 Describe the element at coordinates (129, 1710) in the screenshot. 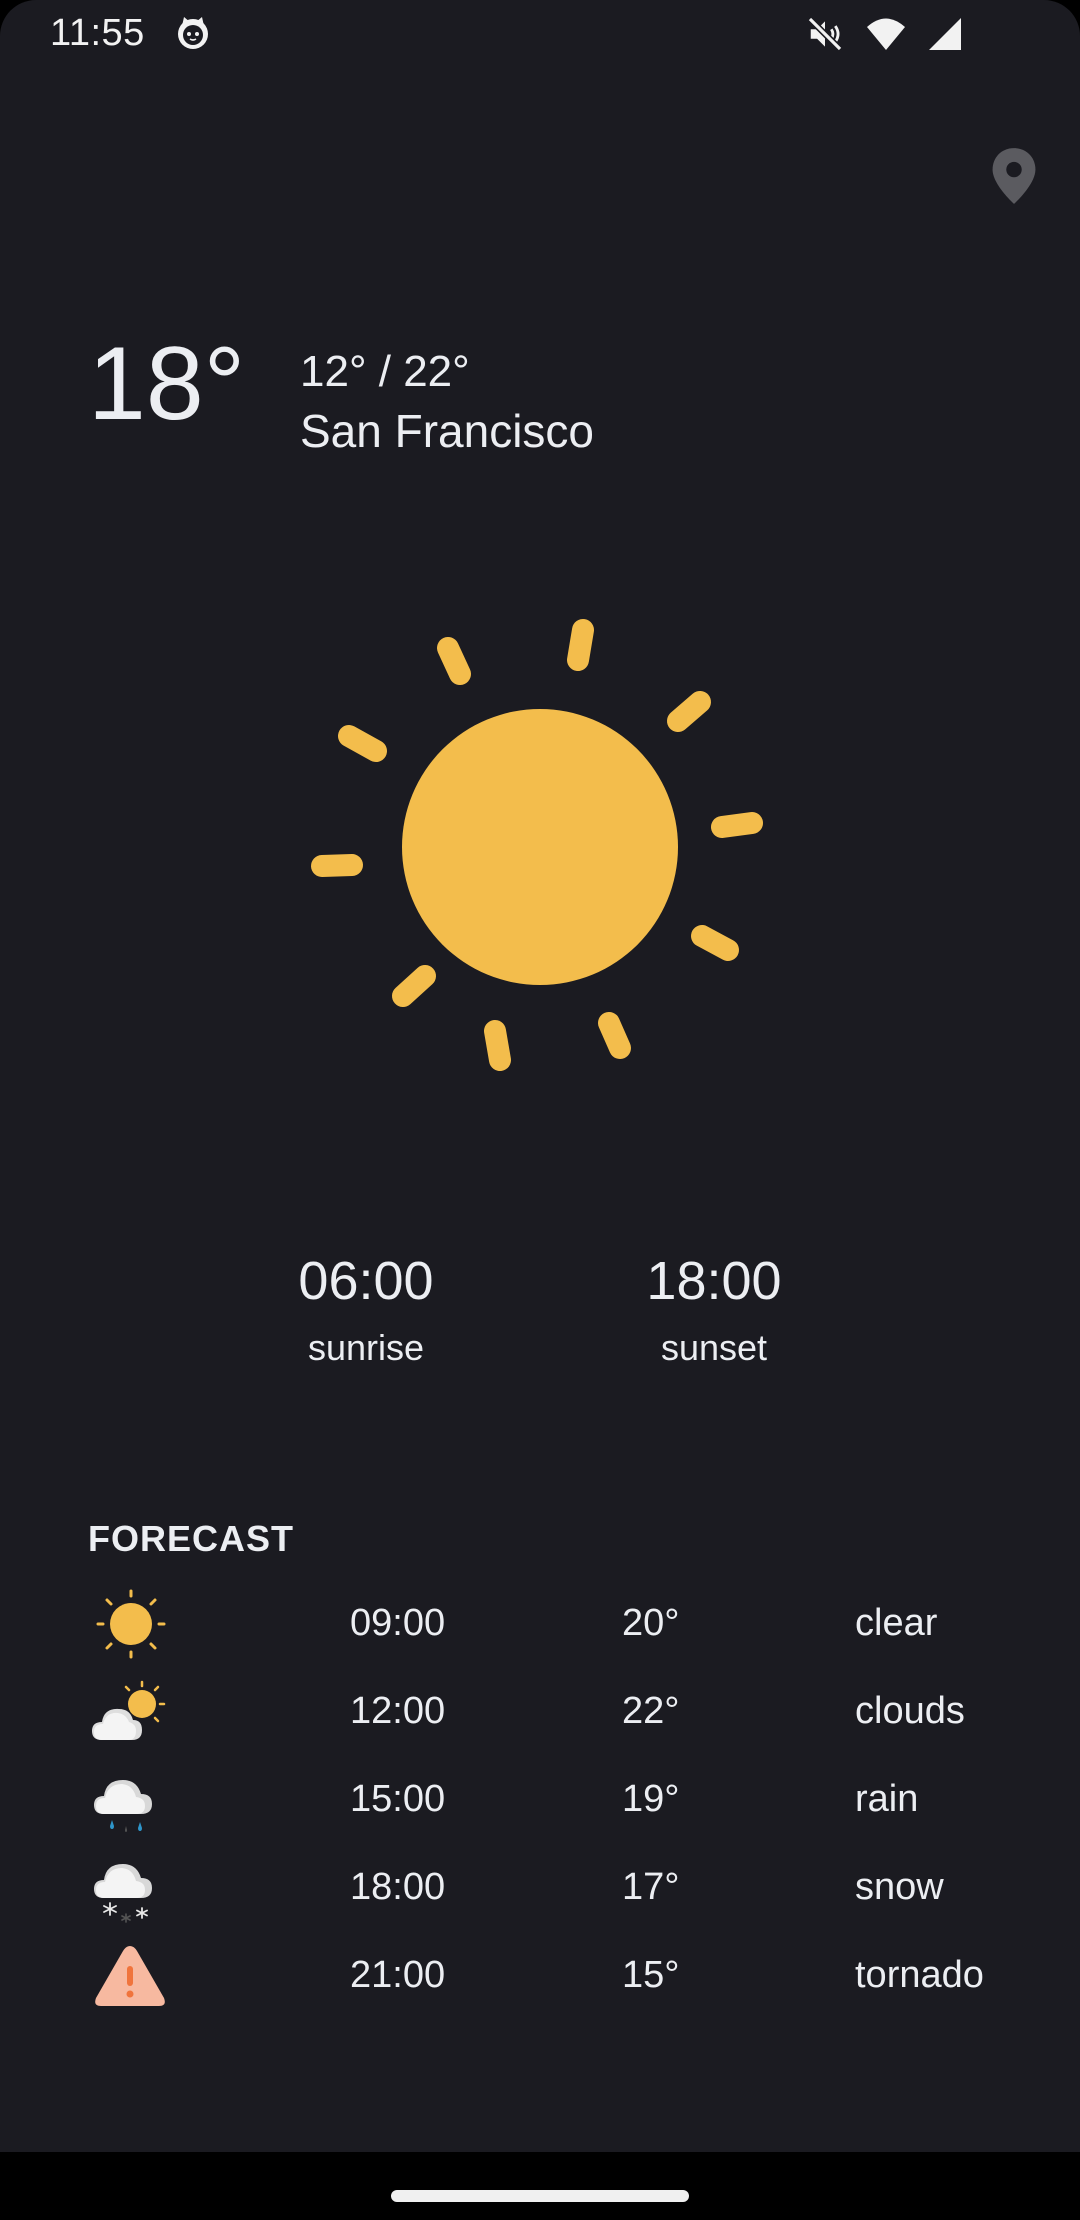

I see `clouds-icon` at that location.